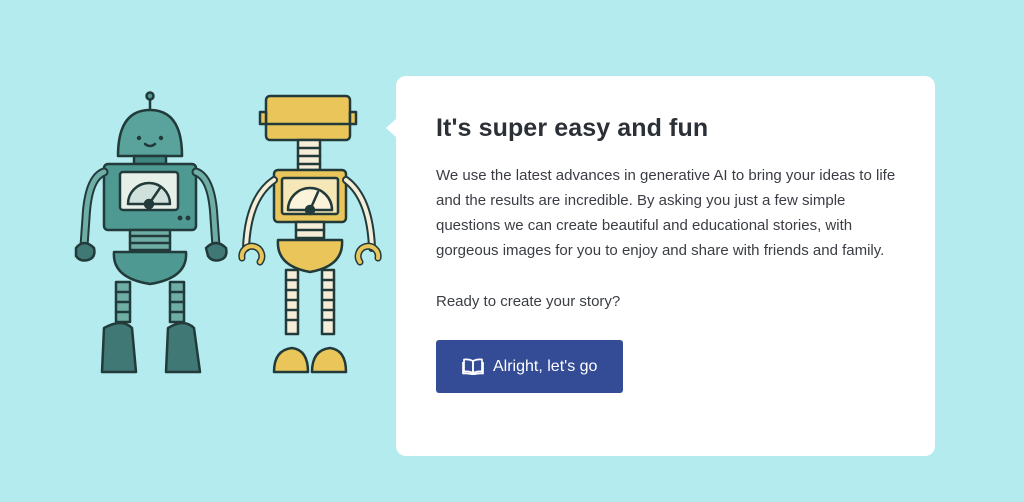  Describe the element at coordinates (572, 128) in the screenshot. I see `card-title: It's super easy and fun` at that location.